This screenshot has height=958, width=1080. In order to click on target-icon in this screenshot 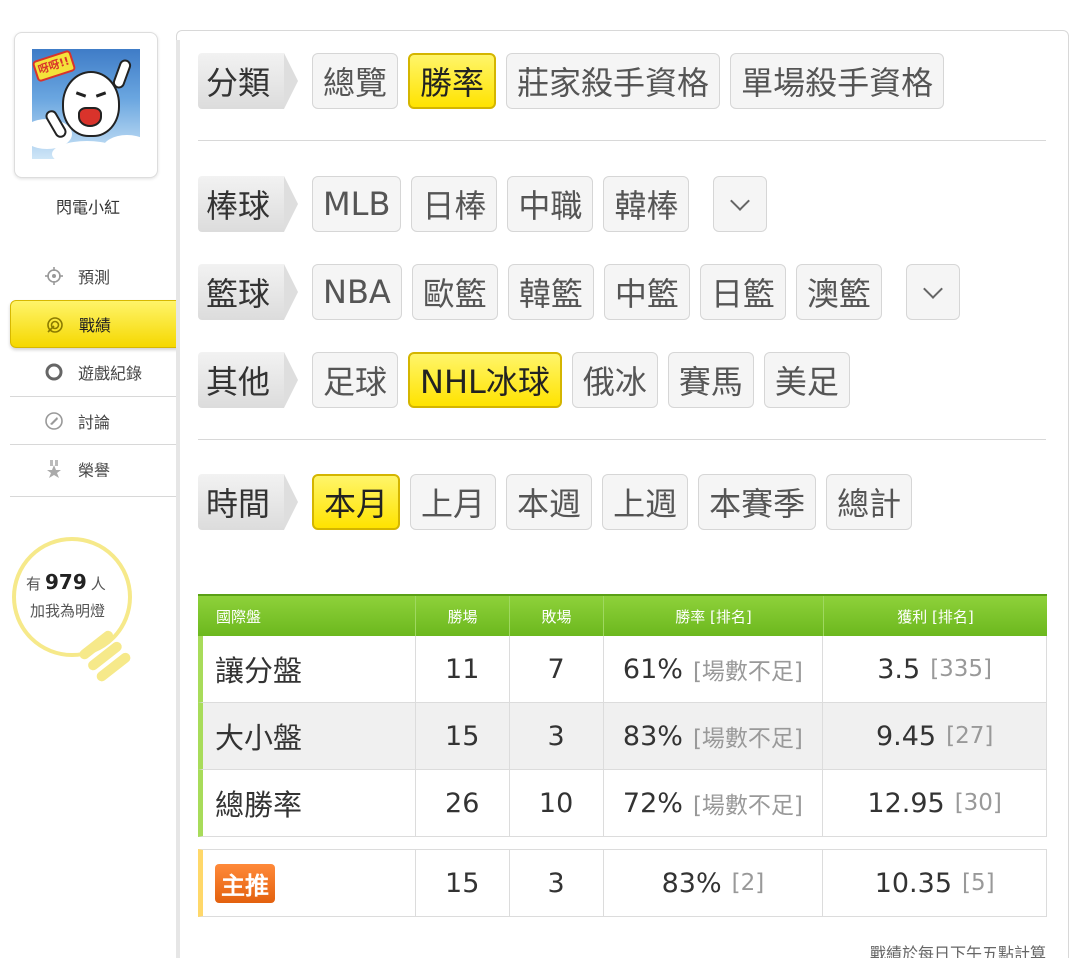, I will do `click(55, 325)`.